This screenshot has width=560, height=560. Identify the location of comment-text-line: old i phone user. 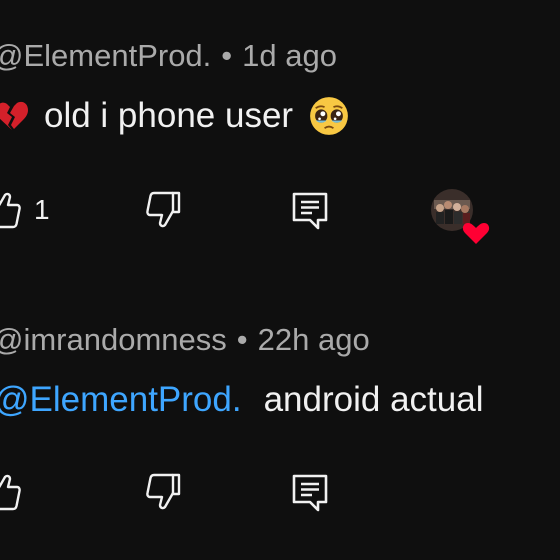
(174, 116).